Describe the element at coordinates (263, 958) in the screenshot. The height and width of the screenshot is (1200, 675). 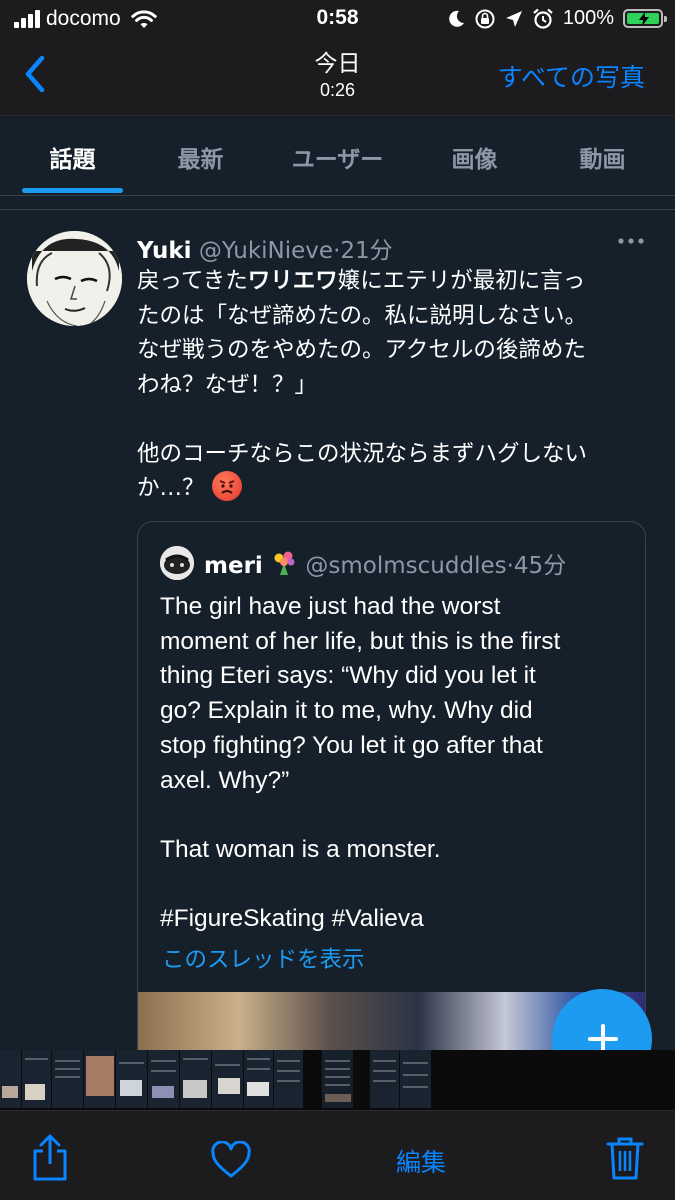
I see `show-thread-link: このスレッドを表示` at that location.